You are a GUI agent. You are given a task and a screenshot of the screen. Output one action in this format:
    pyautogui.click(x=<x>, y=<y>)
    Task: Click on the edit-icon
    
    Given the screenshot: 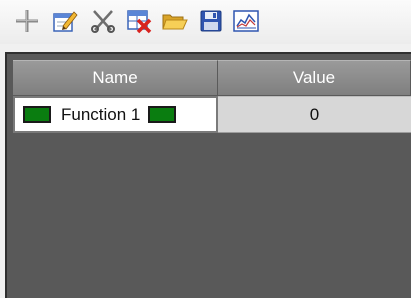 What is the action you would take?
    pyautogui.click(x=65, y=21)
    